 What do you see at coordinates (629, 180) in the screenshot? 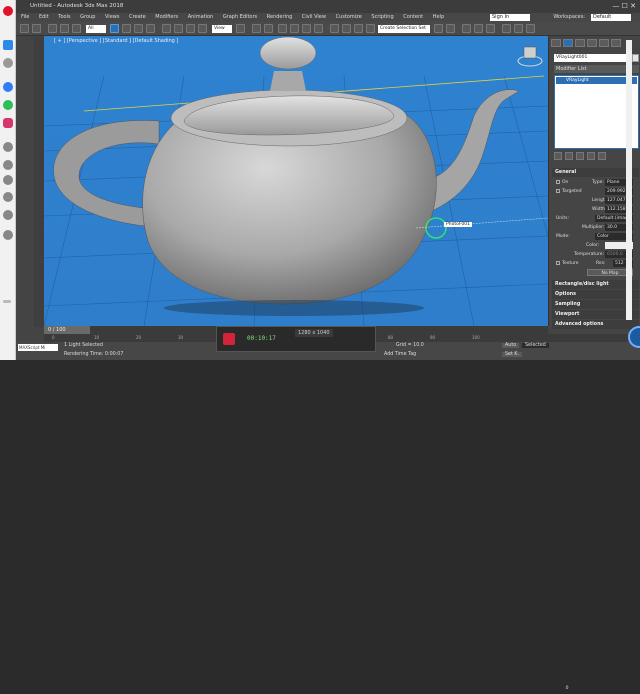
I see `page-scrollbar` at bounding box center [629, 180].